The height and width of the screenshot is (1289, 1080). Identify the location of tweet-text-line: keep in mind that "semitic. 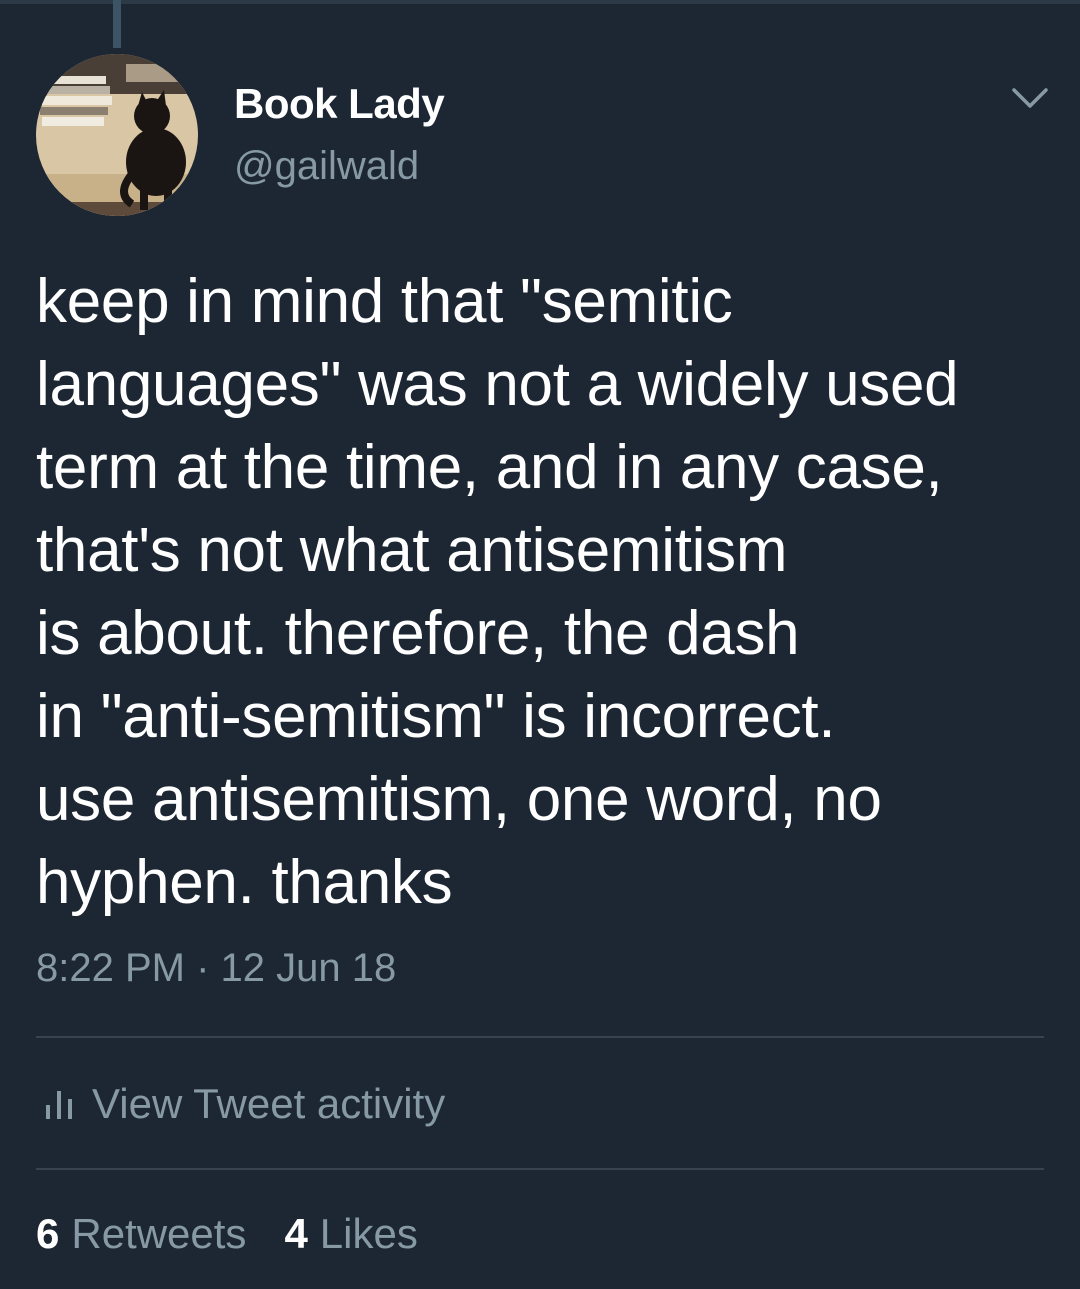
(384, 301).